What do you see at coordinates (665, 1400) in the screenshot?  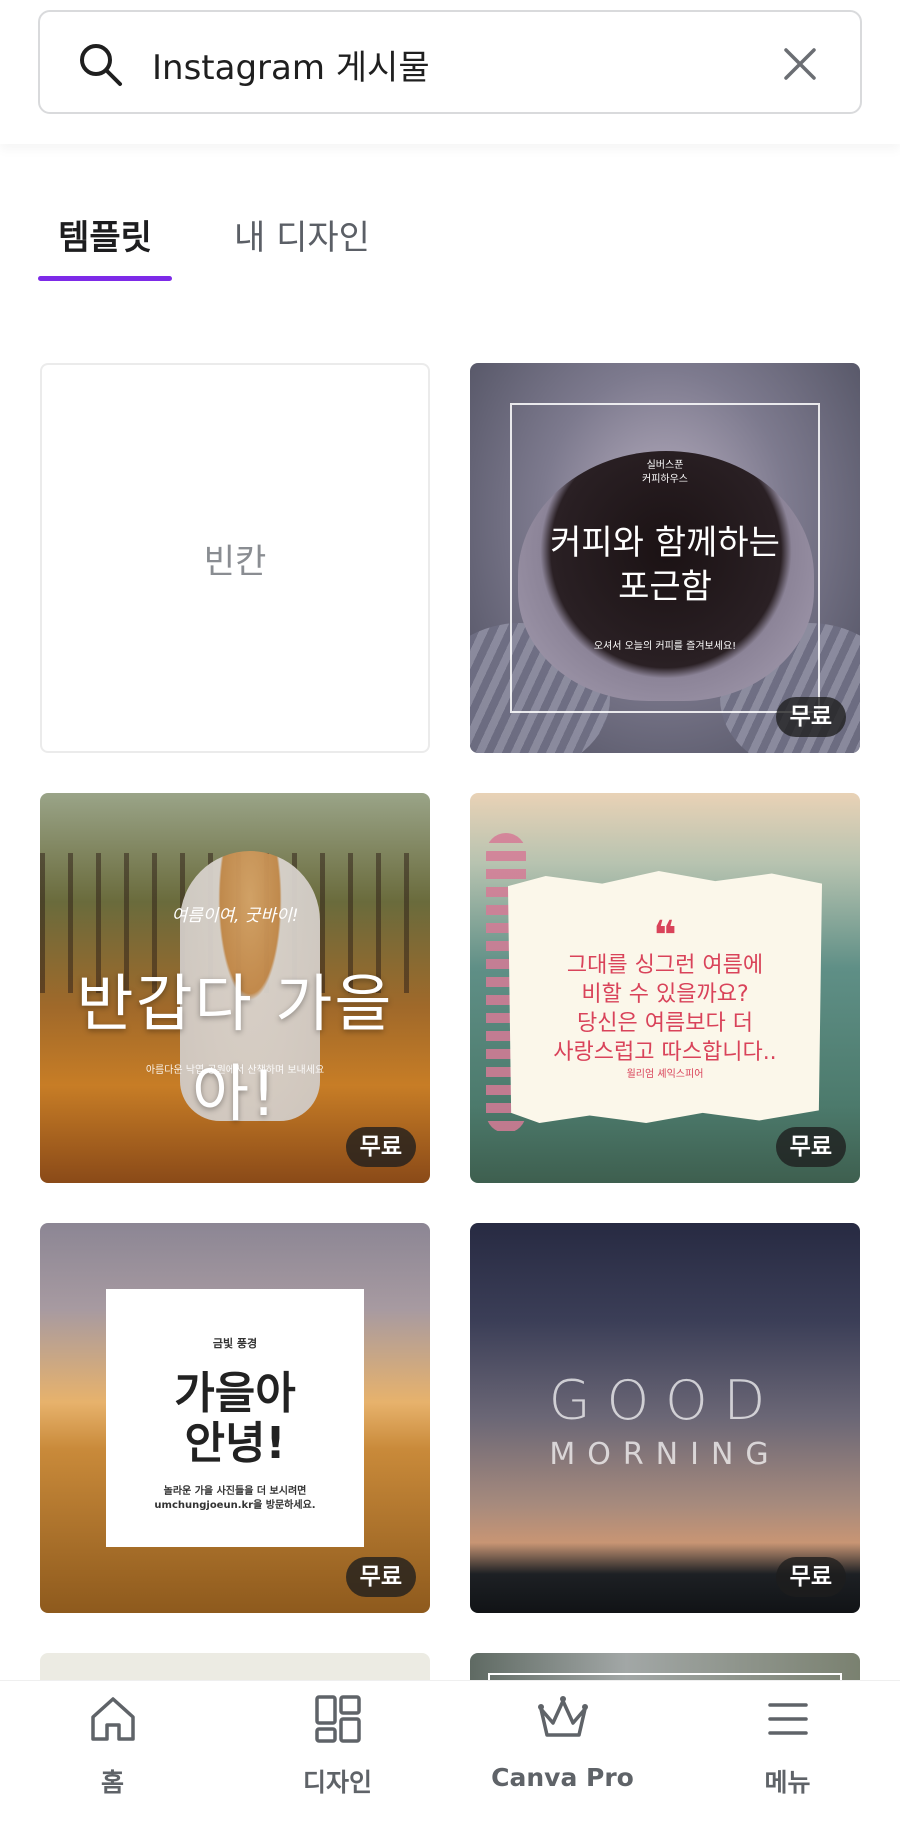 I see `headline-good: GOOD` at bounding box center [665, 1400].